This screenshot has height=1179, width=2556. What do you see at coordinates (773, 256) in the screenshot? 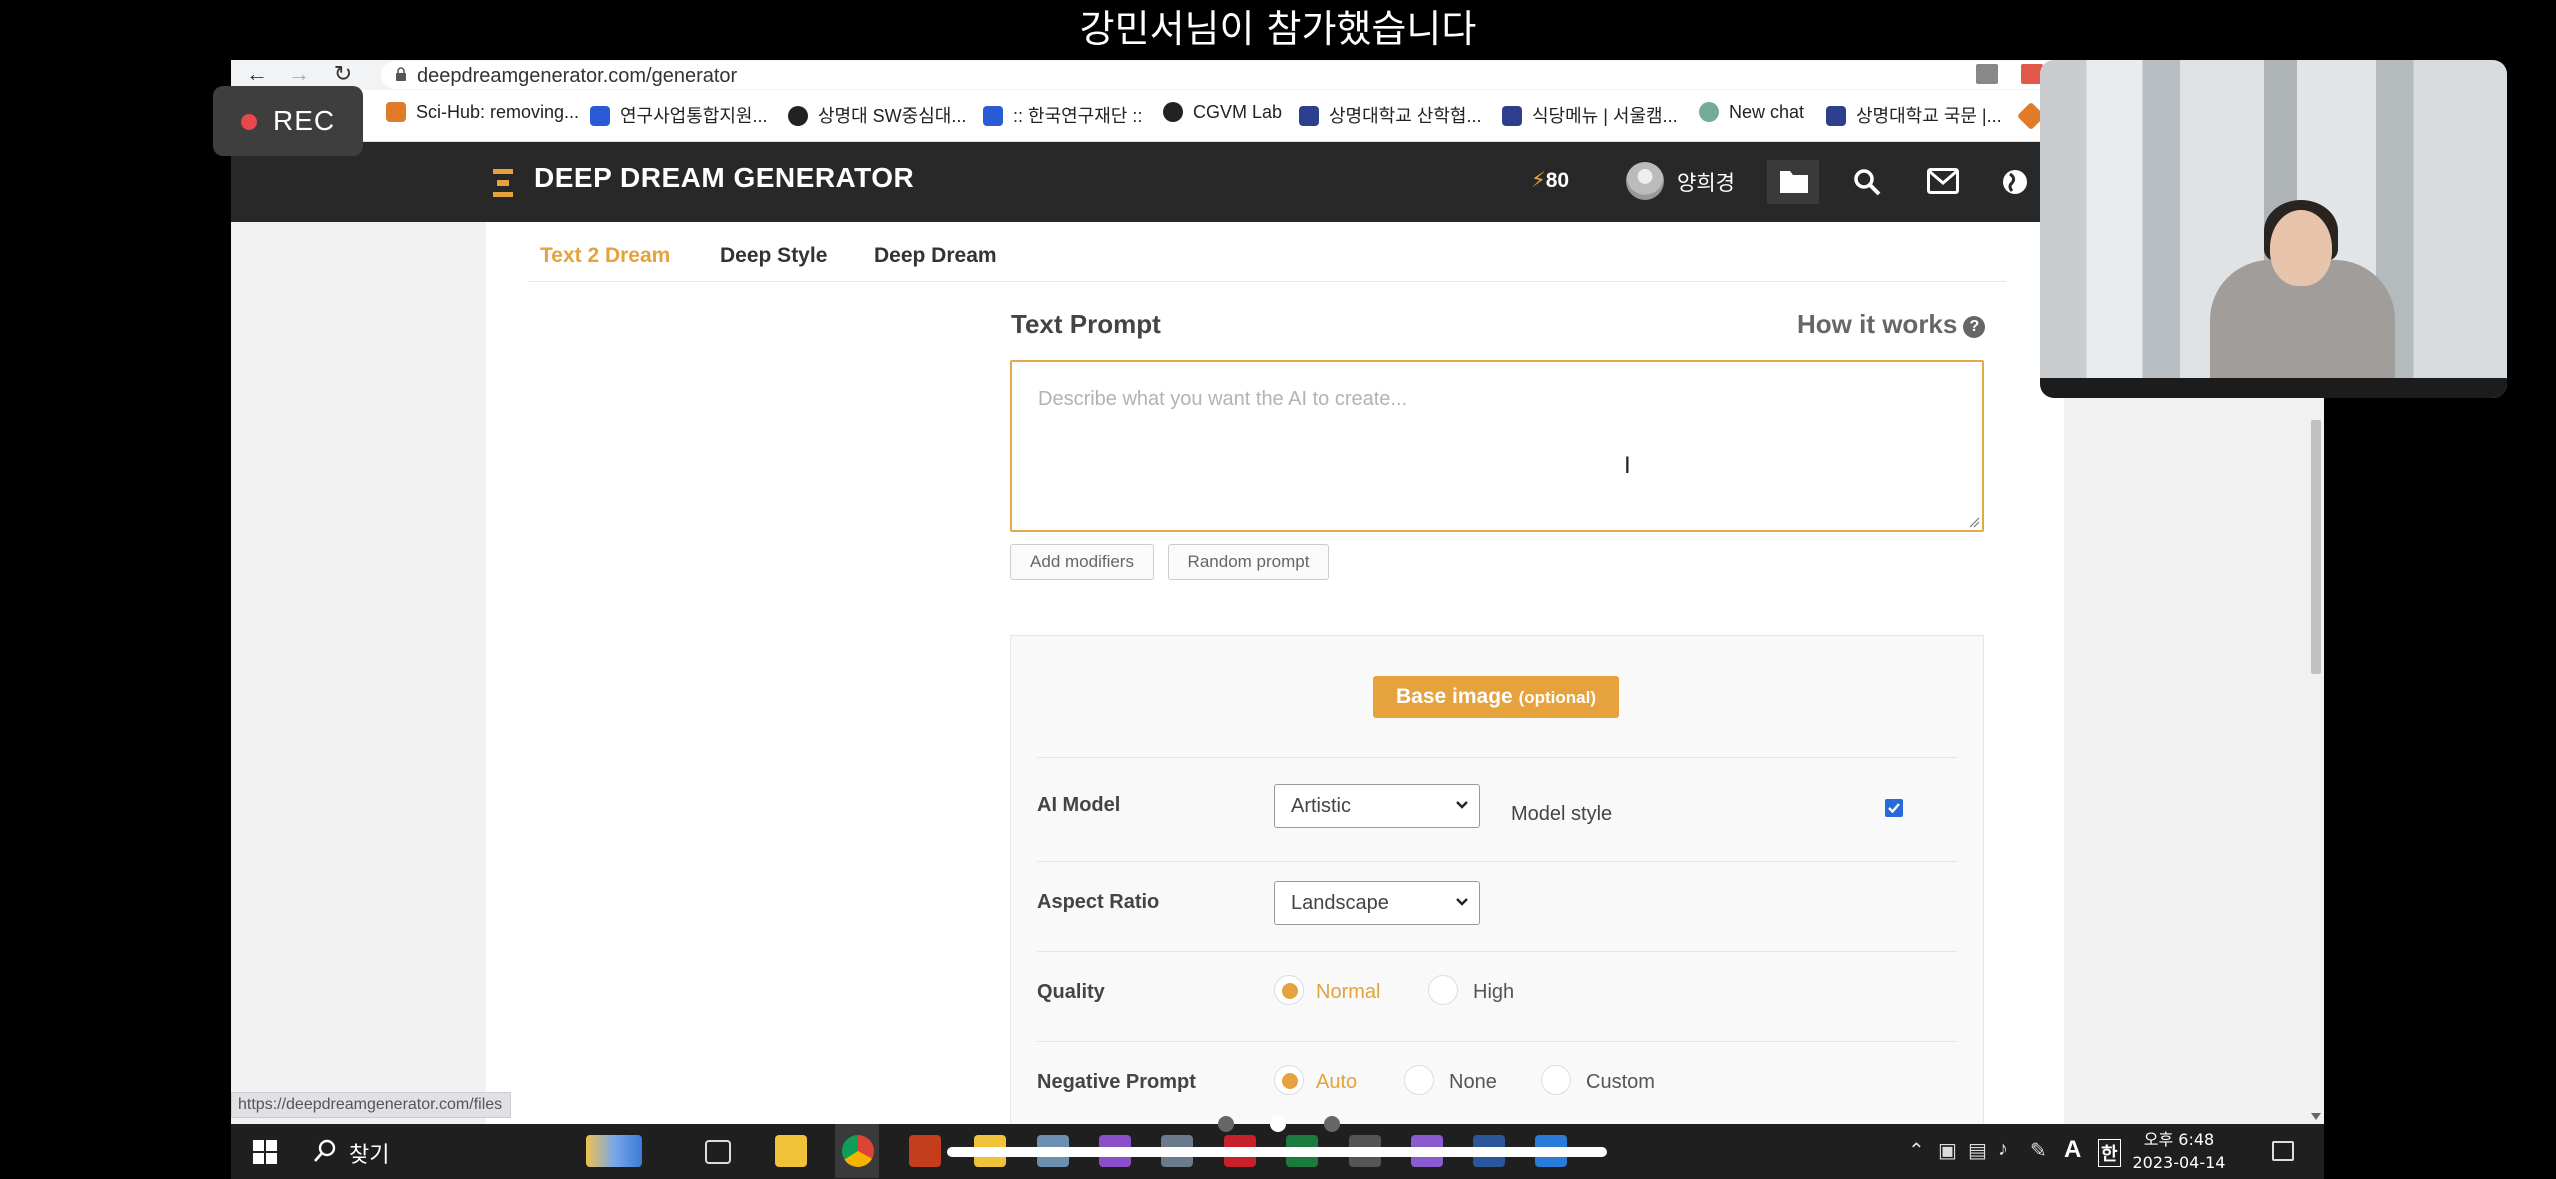
I see `tab-deep-style: Deep Style` at bounding box center [773, 256].